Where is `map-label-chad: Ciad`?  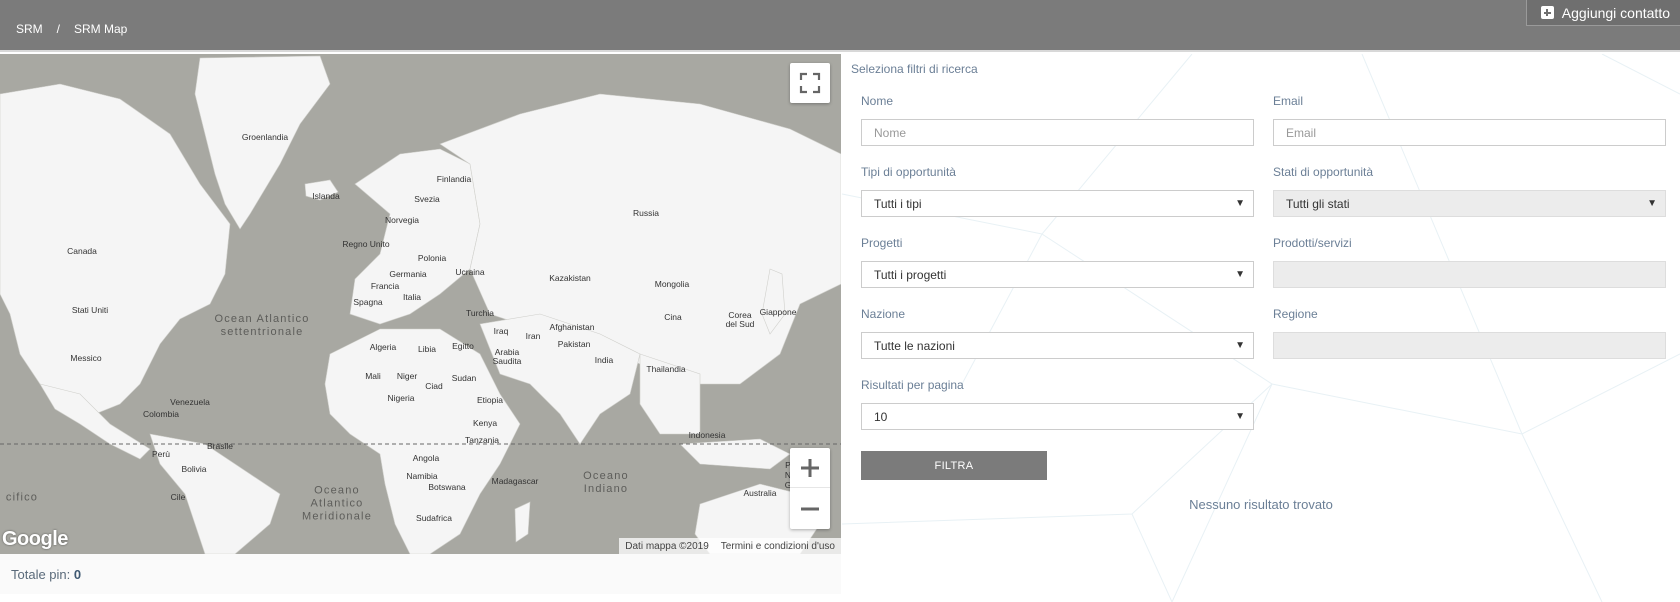
map-label-chad: Ciad is located at coordinates (434, 386).